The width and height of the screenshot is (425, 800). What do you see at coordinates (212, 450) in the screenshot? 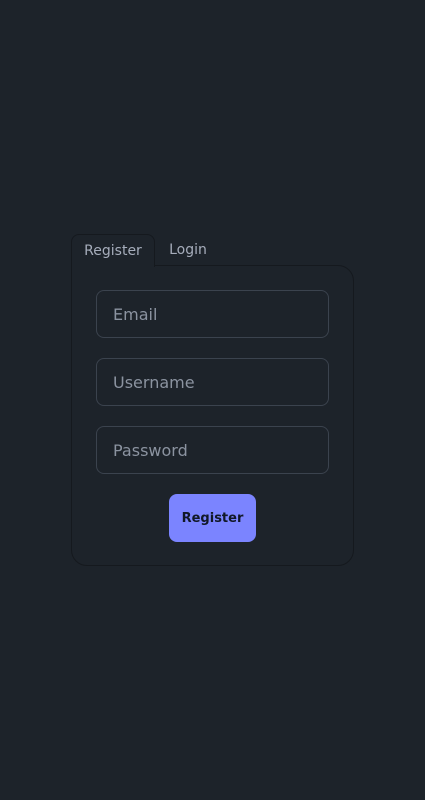
I see `password-field` at bounding box center [212, 450].